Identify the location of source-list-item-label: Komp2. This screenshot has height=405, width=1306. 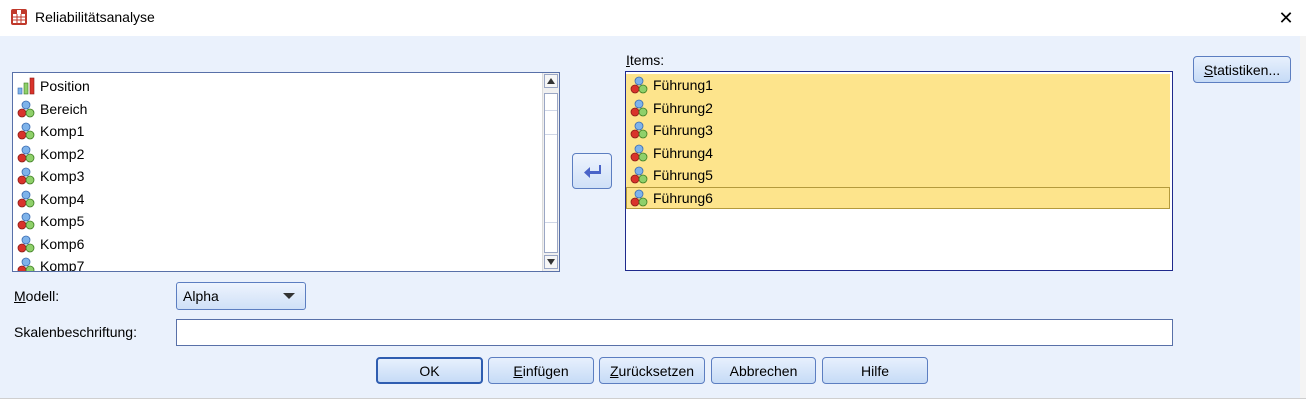
(62, 153).